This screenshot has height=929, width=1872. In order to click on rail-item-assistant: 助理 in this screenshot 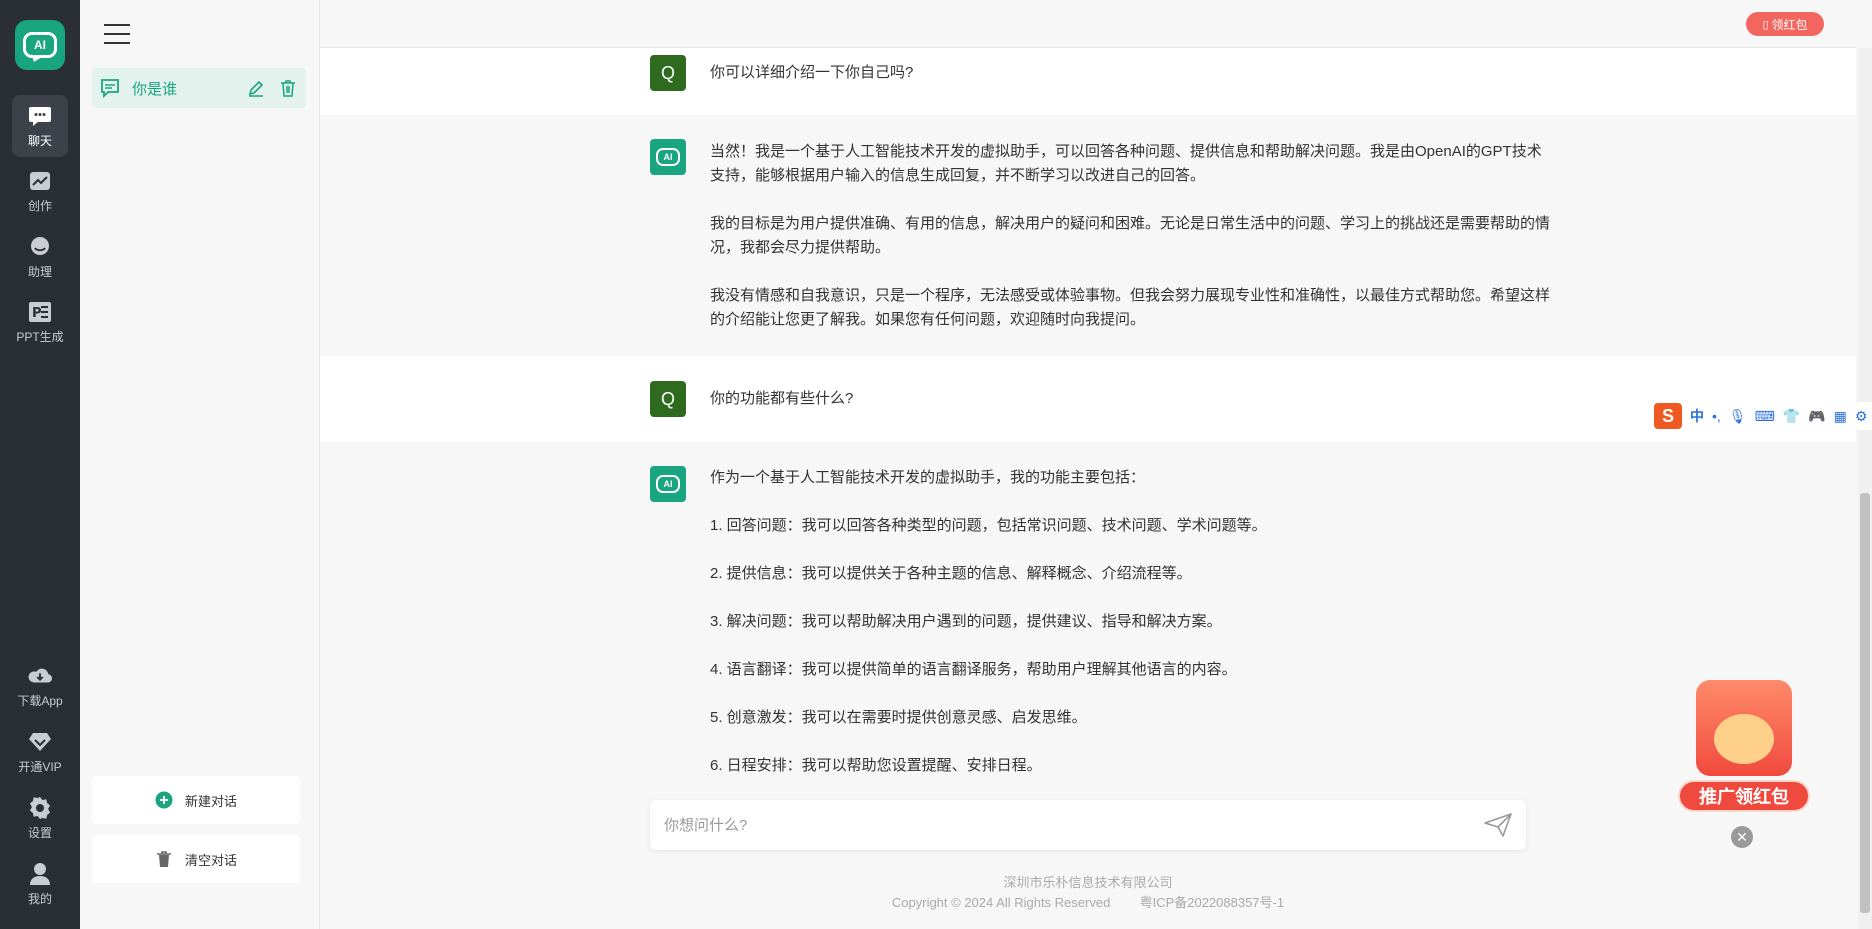, I will do `click(40, 257)`.